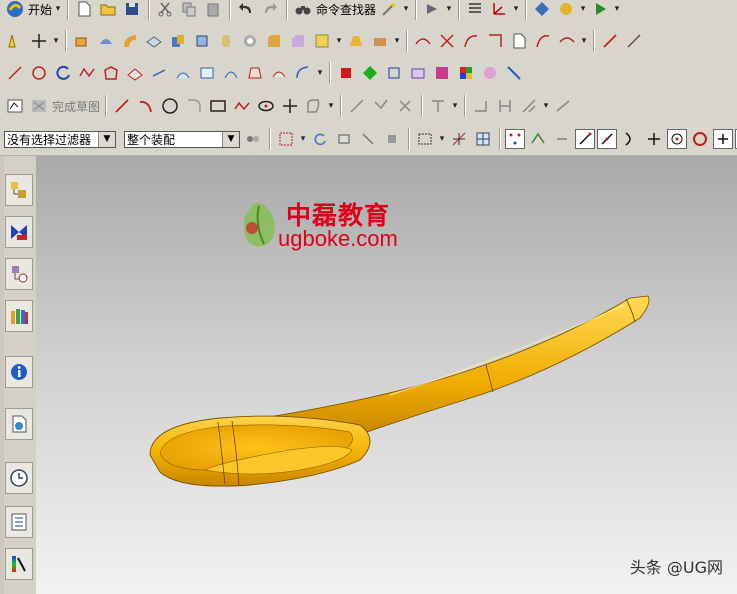 Image resolution: width=737 pixels, height=594 pixels. What do you see at coordinates (19, 424) in the screenshot?
I see `web-browser-tab` at bounding box center [19, 424].